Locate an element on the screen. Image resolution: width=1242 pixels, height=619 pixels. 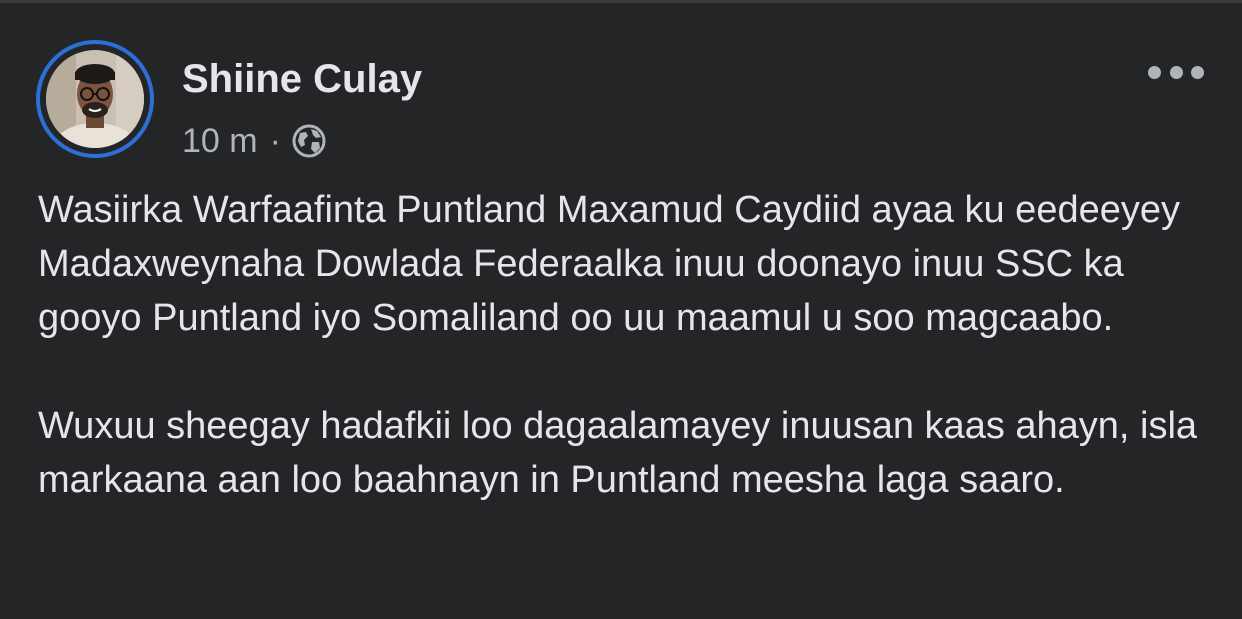
avatar is located at coordinates (95, 99).